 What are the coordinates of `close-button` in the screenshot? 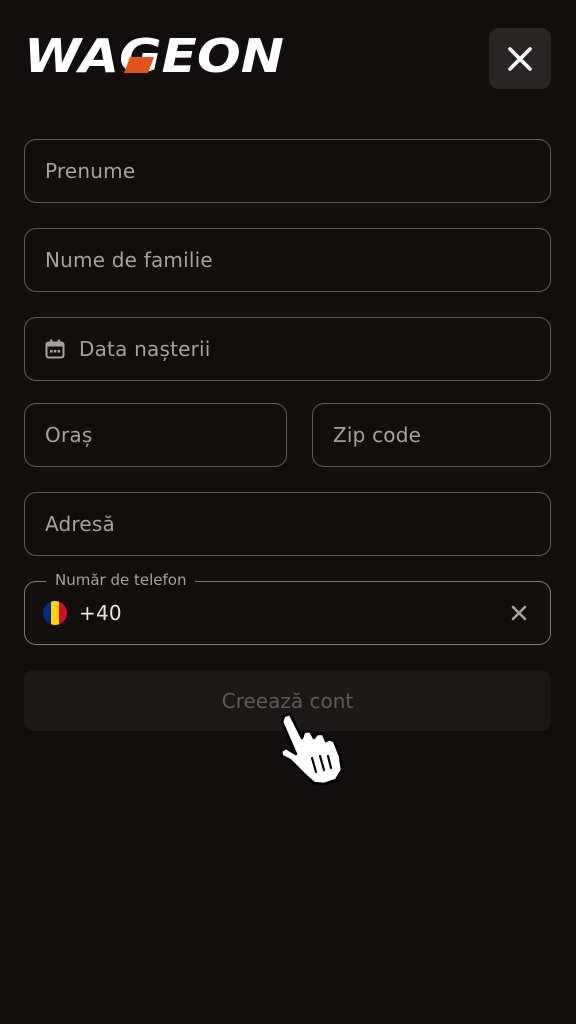 It's located at (520, 58).